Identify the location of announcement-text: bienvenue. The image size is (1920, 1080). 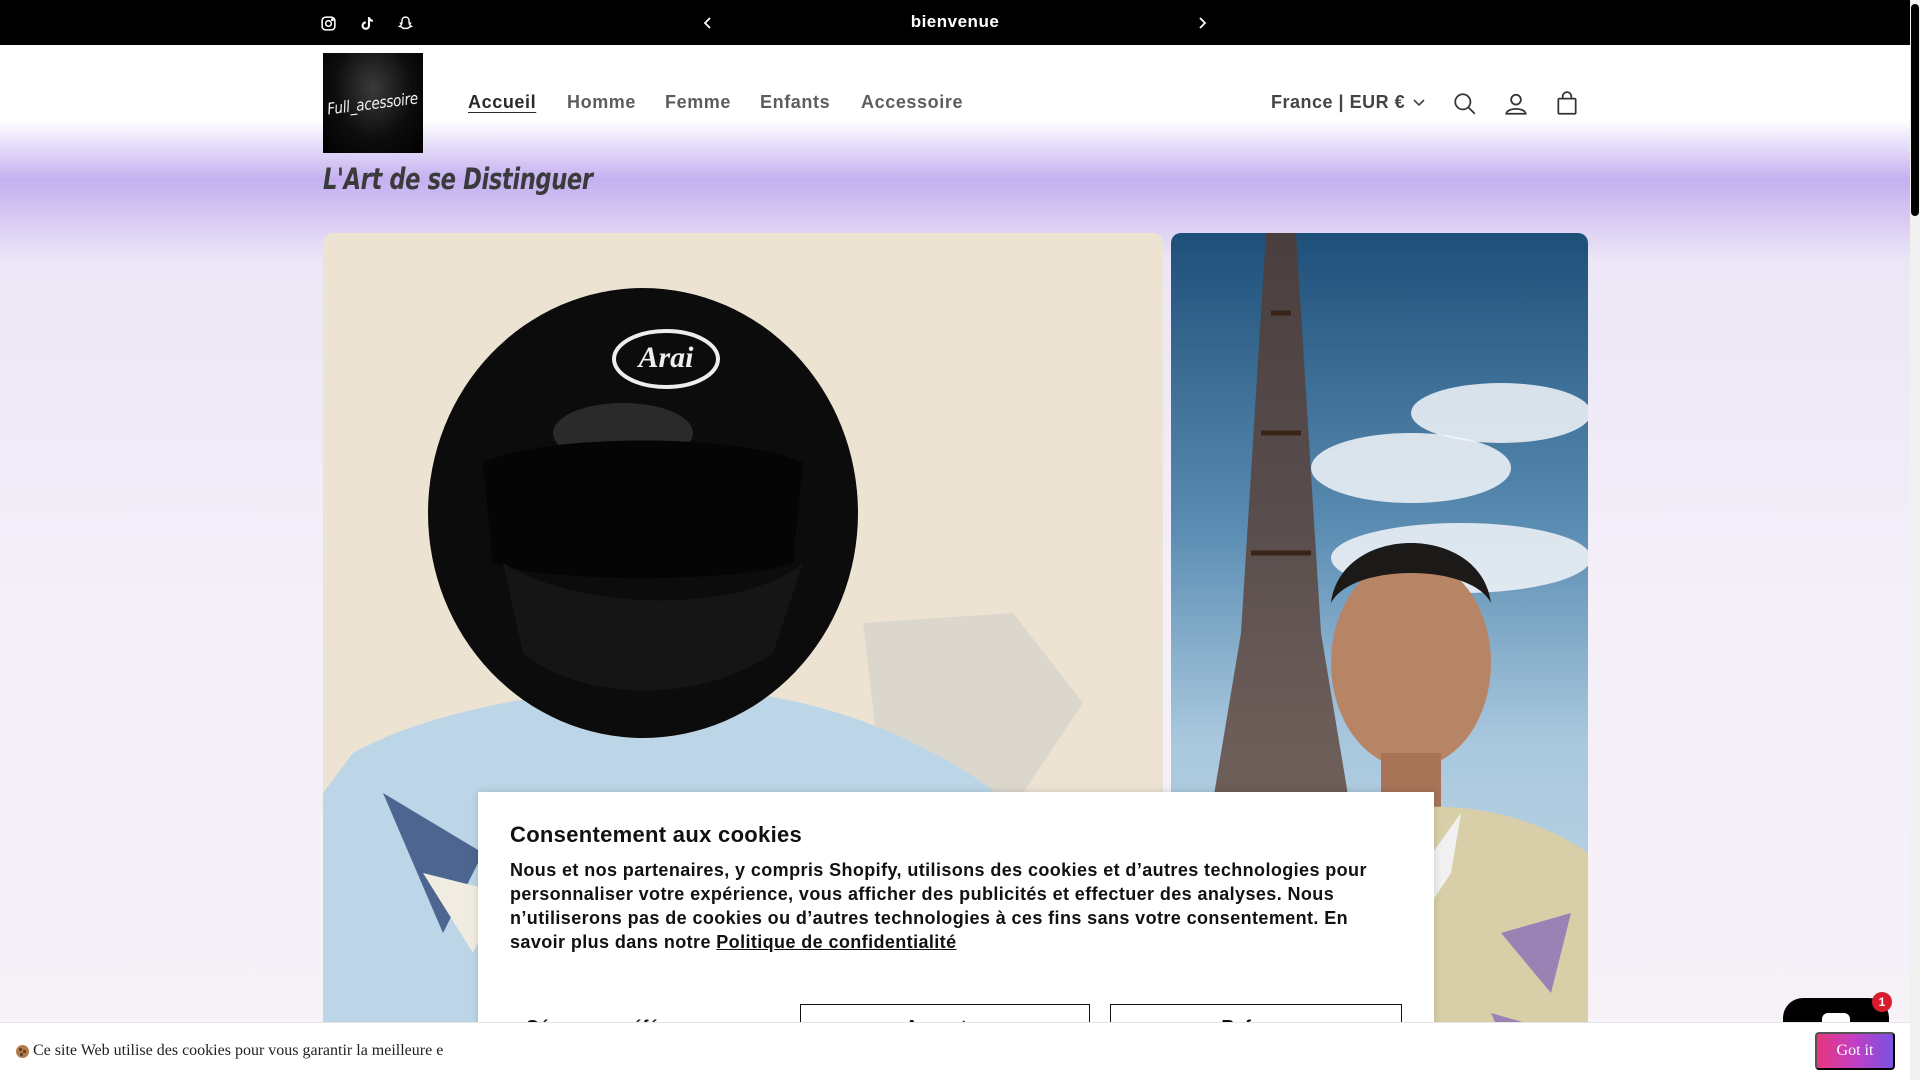
(955, 21).